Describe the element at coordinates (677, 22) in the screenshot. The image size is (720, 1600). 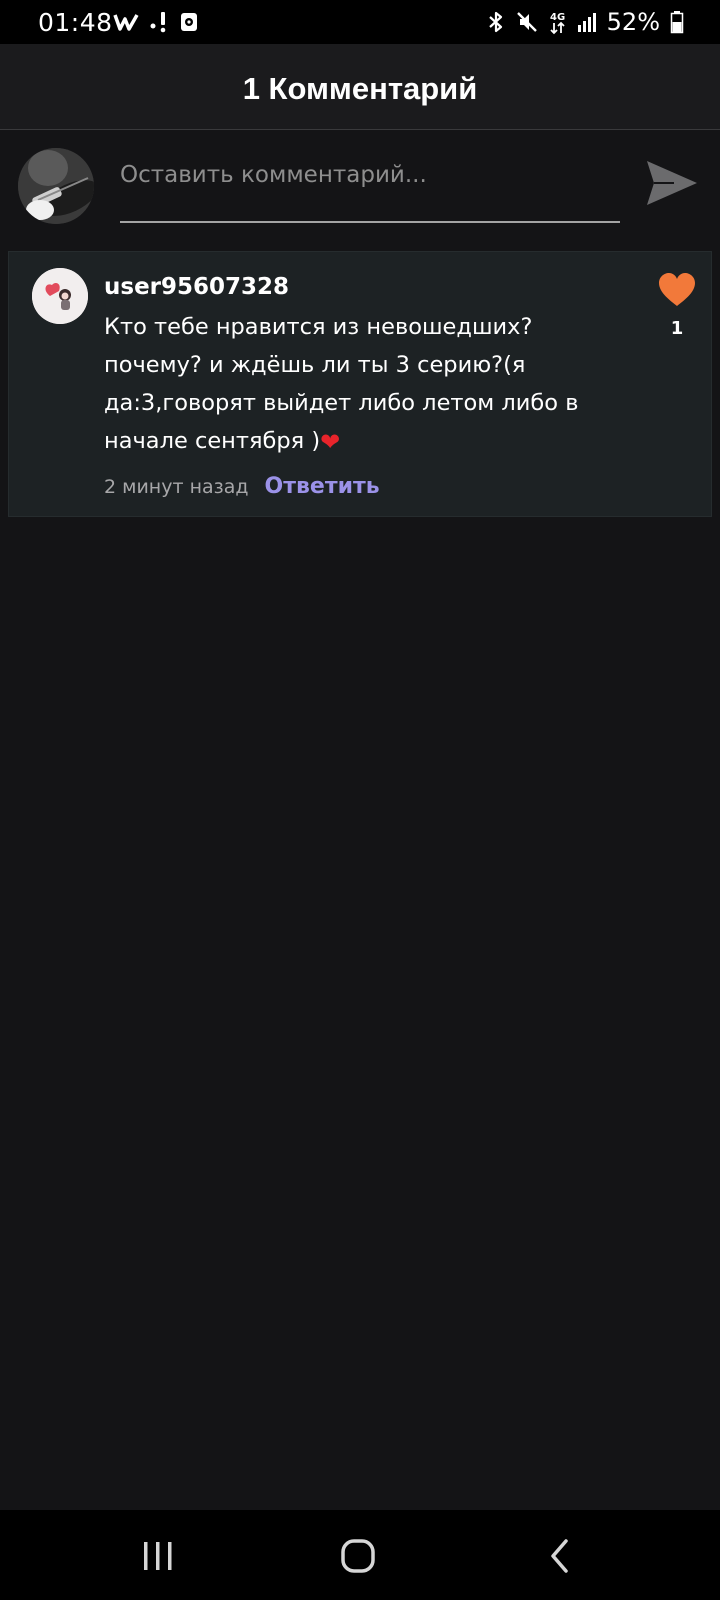
I see `battery-icon` at that location.